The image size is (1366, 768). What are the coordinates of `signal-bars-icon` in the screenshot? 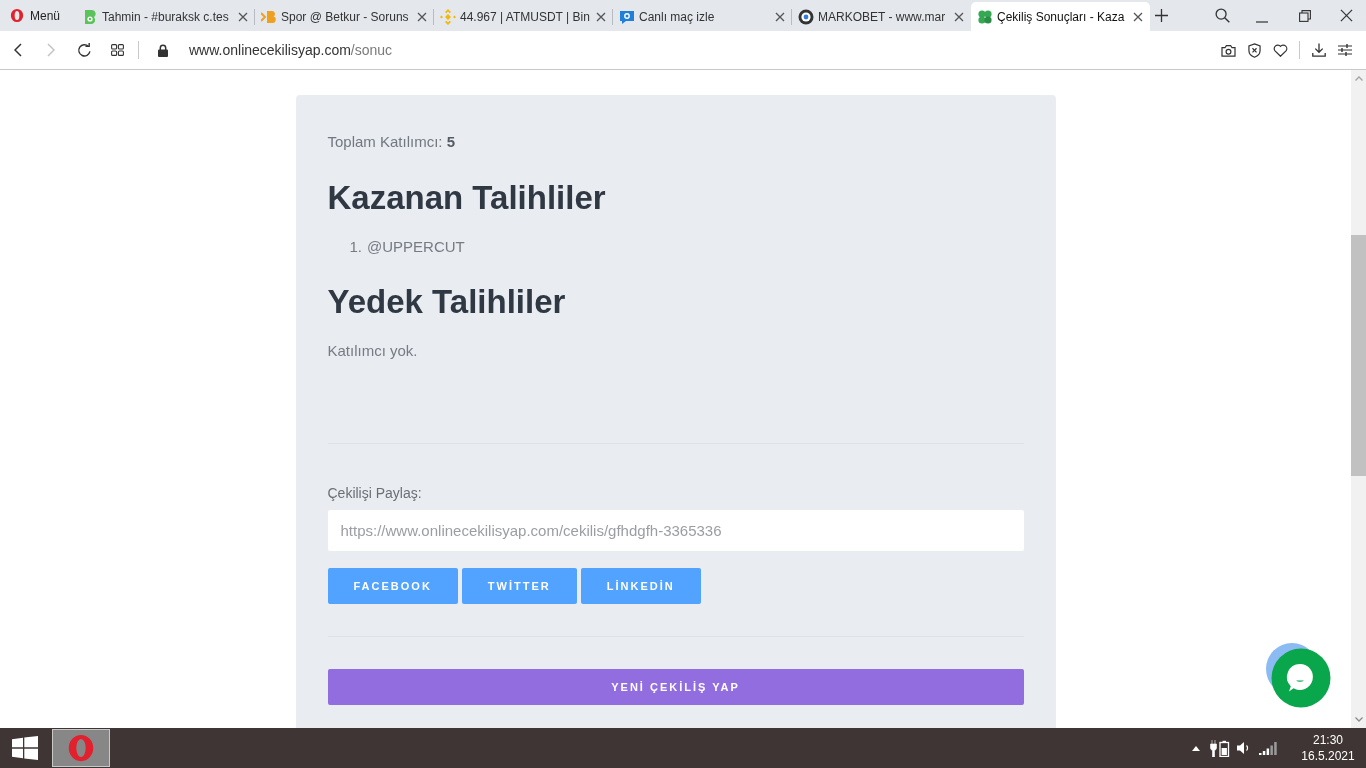 It's located at (1268, 748).